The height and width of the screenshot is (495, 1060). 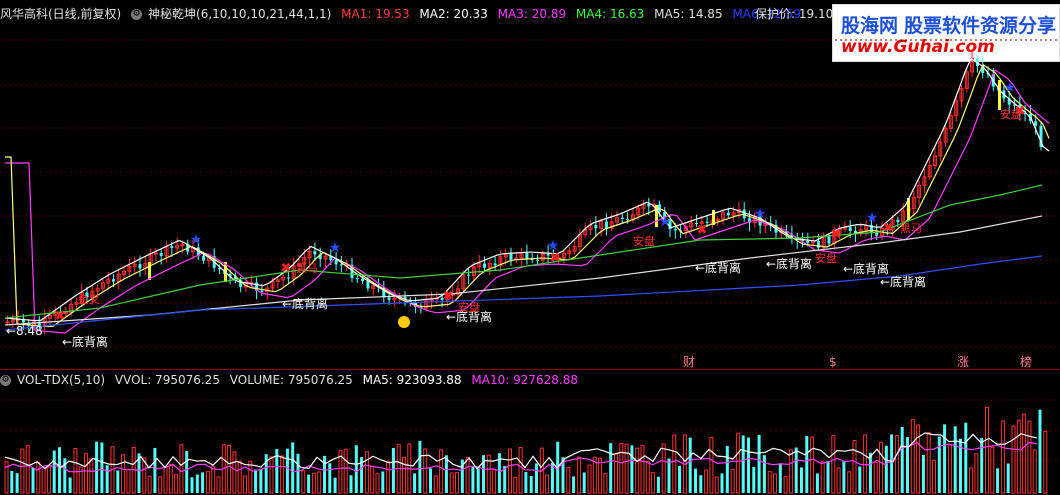 I want to click on highlight-candle, so click(x=149, y=271).